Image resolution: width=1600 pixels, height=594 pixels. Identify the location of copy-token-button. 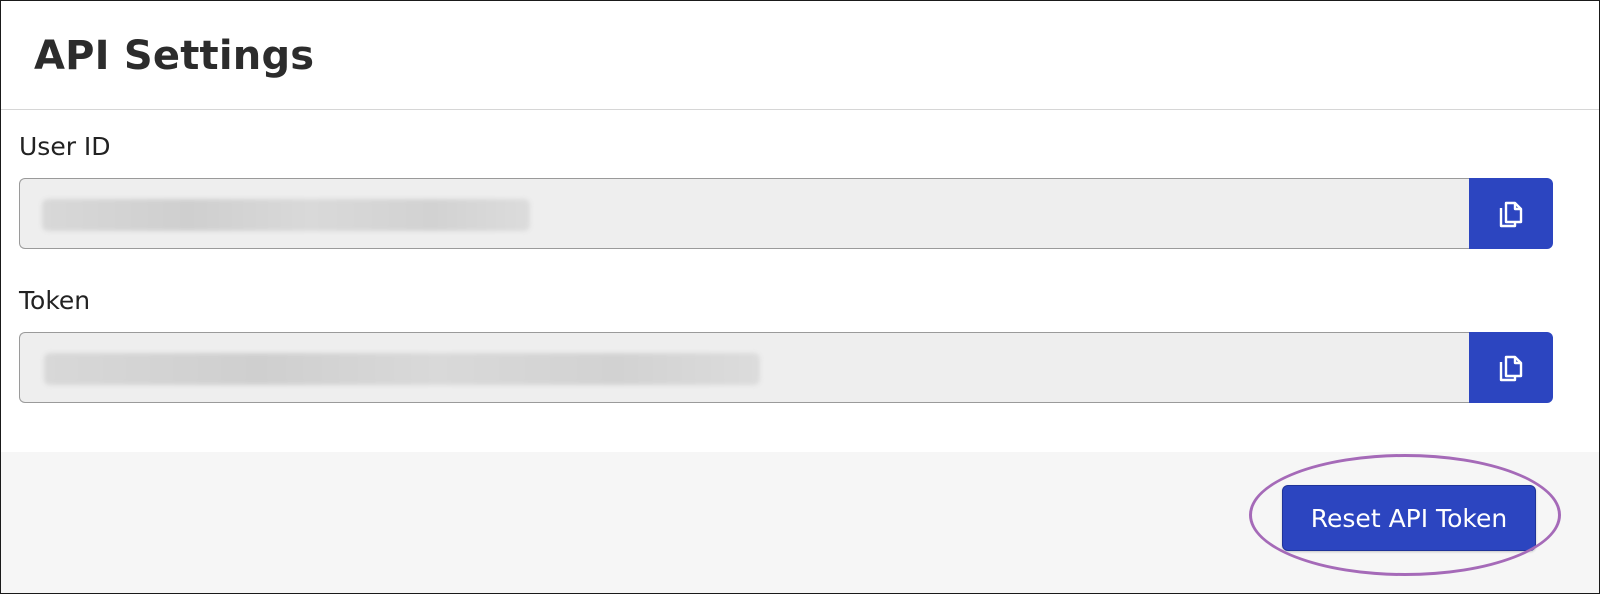
(1511, 367).